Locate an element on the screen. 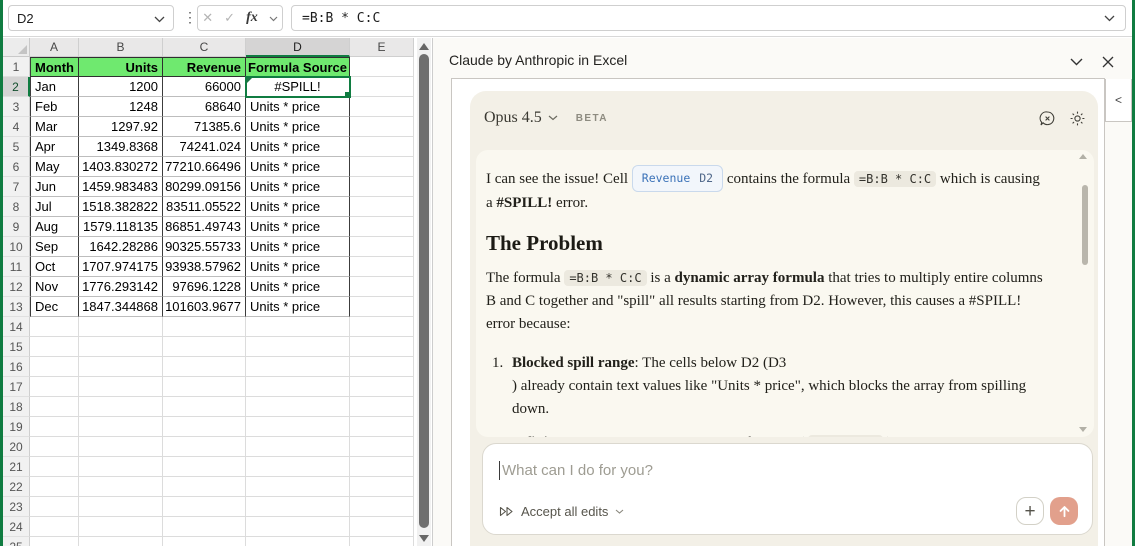  formula-bar-menu-dots: ⋮ is located at coordinates (190, 17).